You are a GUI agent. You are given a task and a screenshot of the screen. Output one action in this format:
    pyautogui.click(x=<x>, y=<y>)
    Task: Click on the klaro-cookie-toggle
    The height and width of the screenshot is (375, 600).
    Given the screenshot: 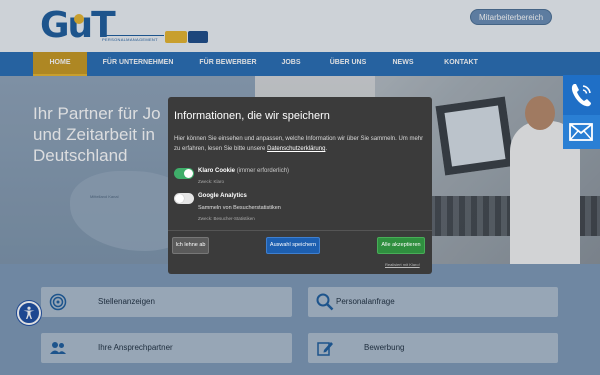 What is the action you would take?
    pyautogui.click(x=184, y=173)
    